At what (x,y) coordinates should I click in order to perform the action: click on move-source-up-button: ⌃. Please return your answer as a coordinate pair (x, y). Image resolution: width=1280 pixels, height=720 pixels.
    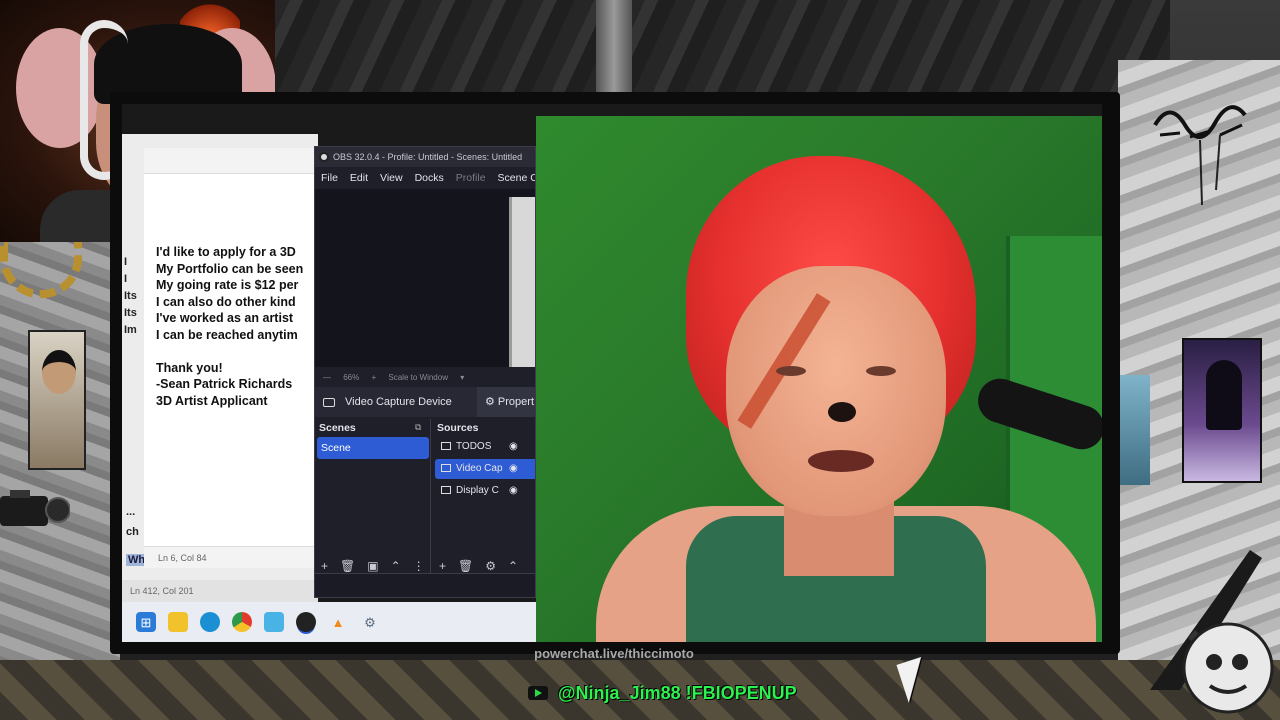
    Looking at the image, I should click on (513, 566).